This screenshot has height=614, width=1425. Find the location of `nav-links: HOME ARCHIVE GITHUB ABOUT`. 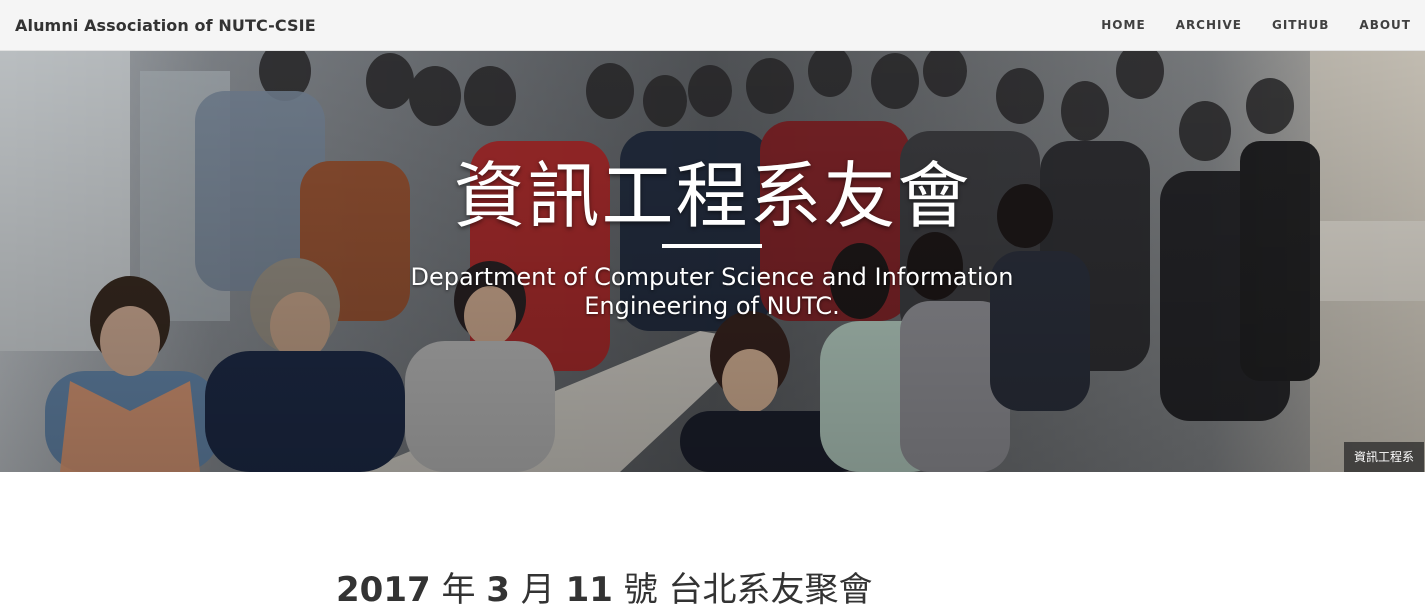

nav-links: HOME ARCHIVE GITHUB ABOUT is located at coordinates (1241, 25).